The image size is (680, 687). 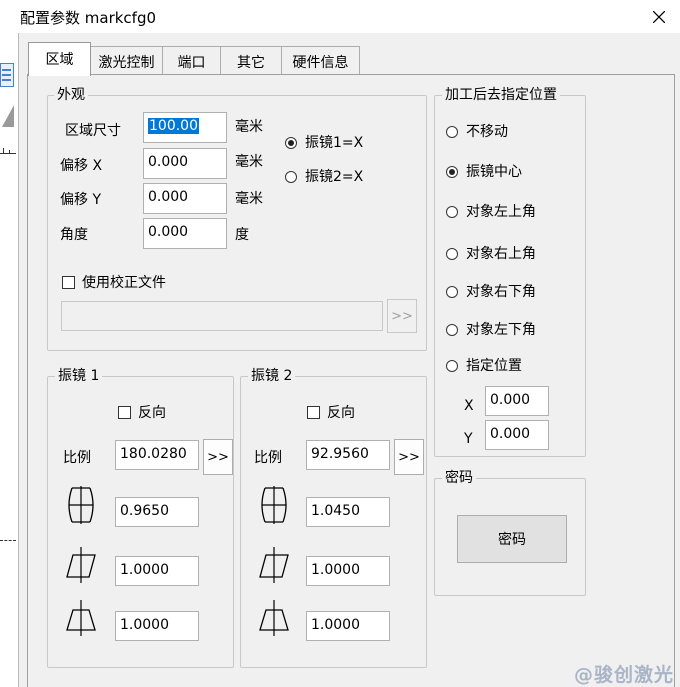 I want to click on galvo2-reverse-label: 反向, so click(x=341, y=413).